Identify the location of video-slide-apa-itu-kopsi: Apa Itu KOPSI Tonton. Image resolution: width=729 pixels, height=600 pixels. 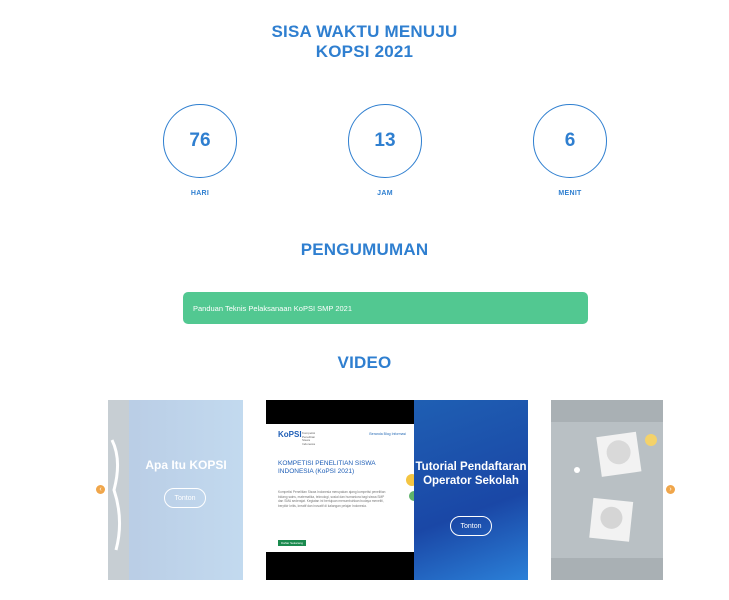
(175, 490).